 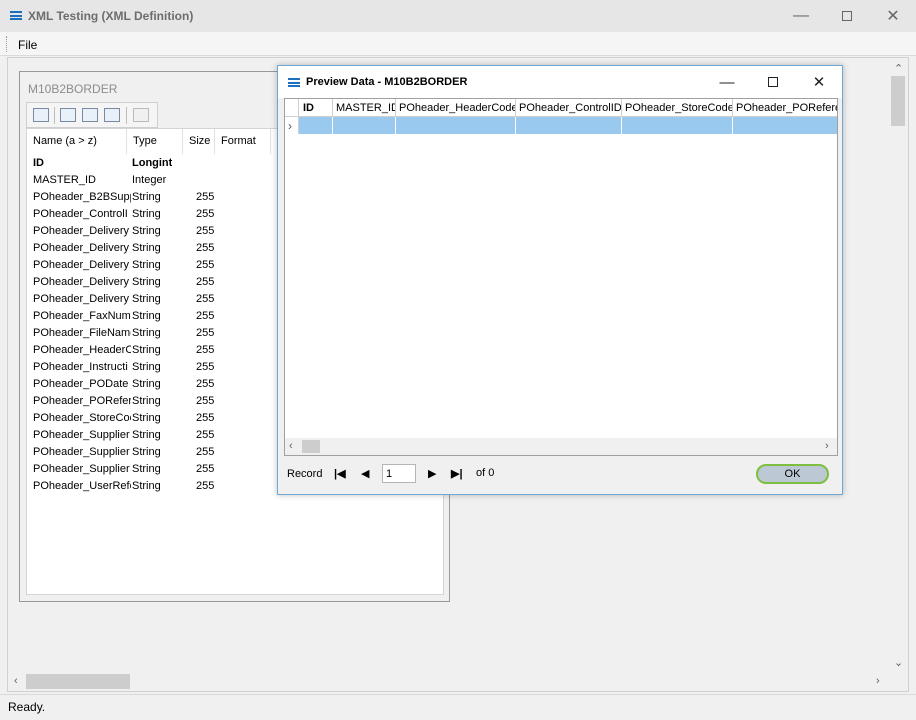 I want to click on vertical-scrollbar: ⌃ ⌄, so click(x=898, y=365).